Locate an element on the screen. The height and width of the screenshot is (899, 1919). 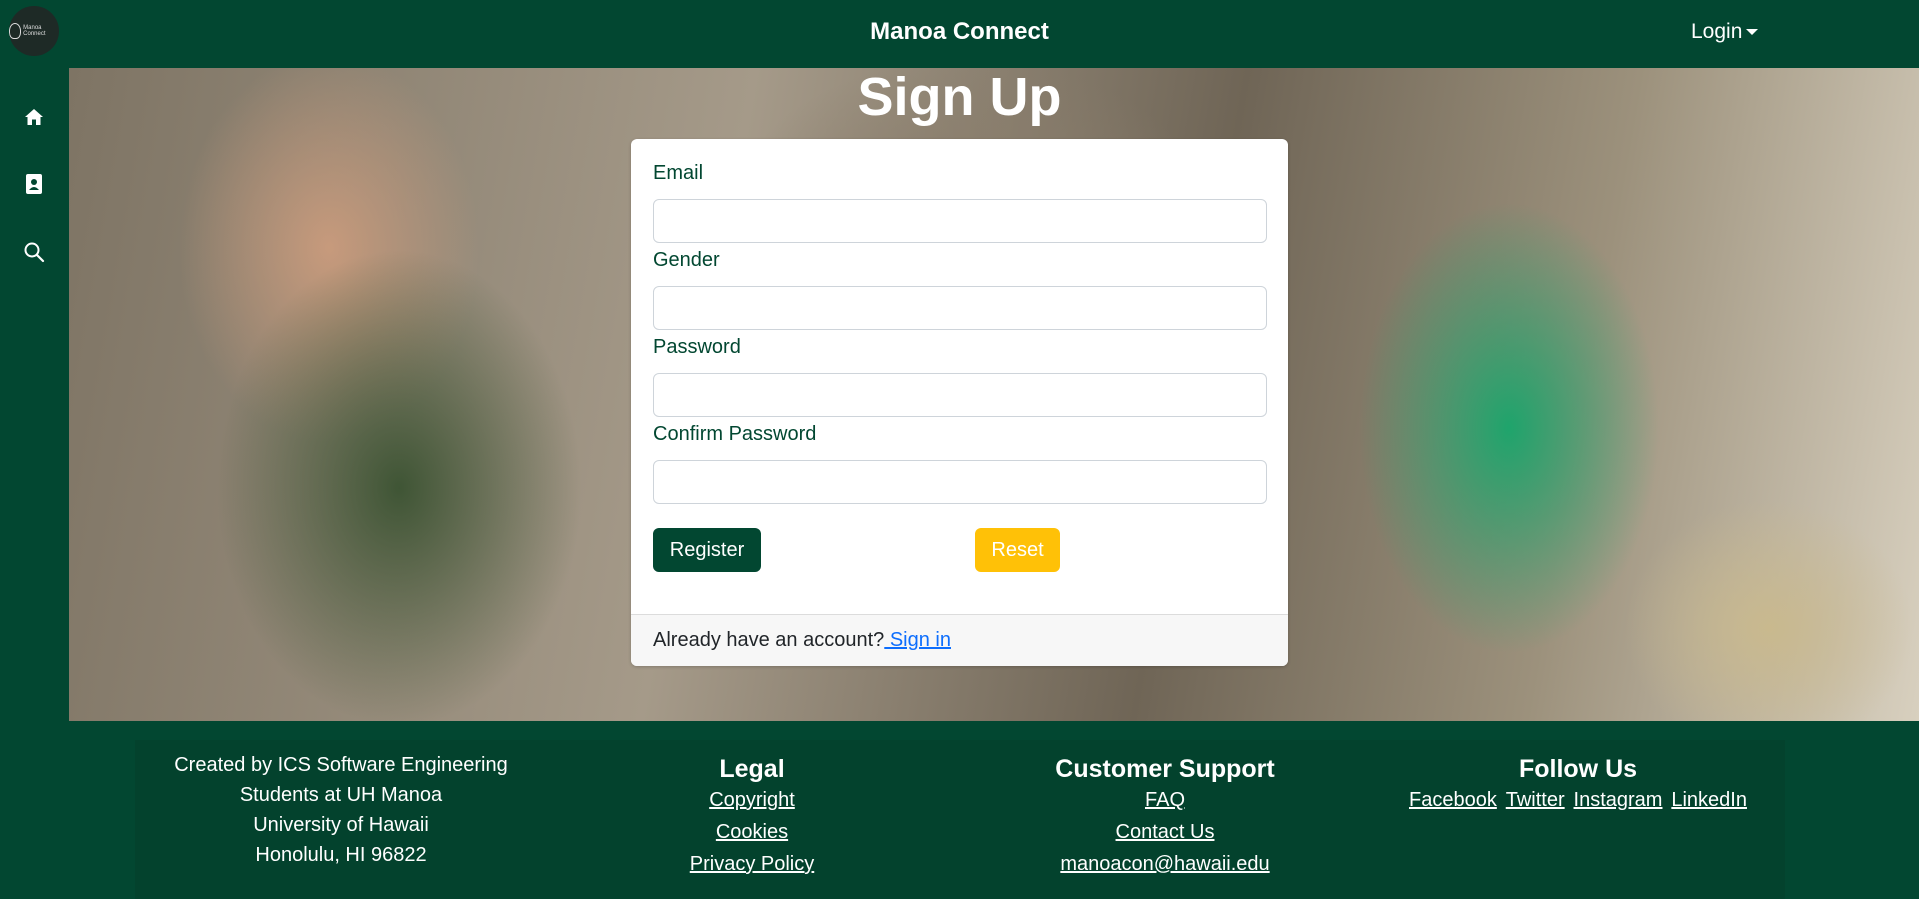
footer-about-line: Created by ICS Software Engineering is located at coordinates (341, 765).